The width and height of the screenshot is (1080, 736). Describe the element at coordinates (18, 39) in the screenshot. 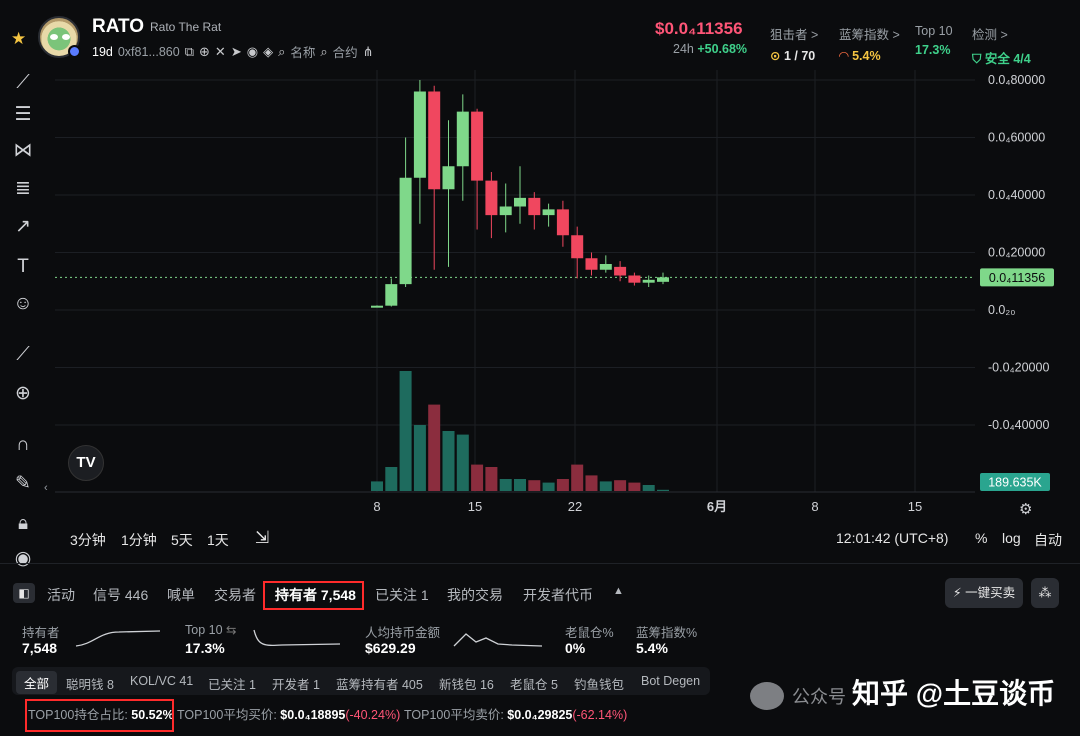

I see `favorite-star-icon: ★` at that location.